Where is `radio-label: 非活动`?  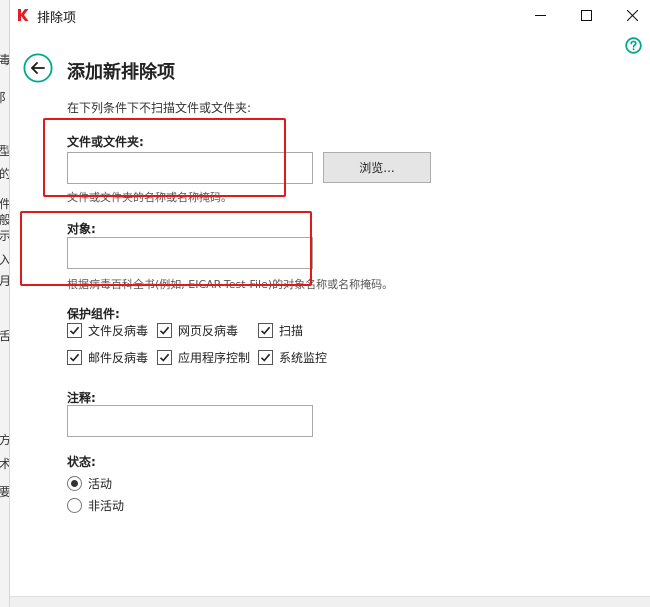 radio-label: 非活动 is located at coordinates (106, 506).